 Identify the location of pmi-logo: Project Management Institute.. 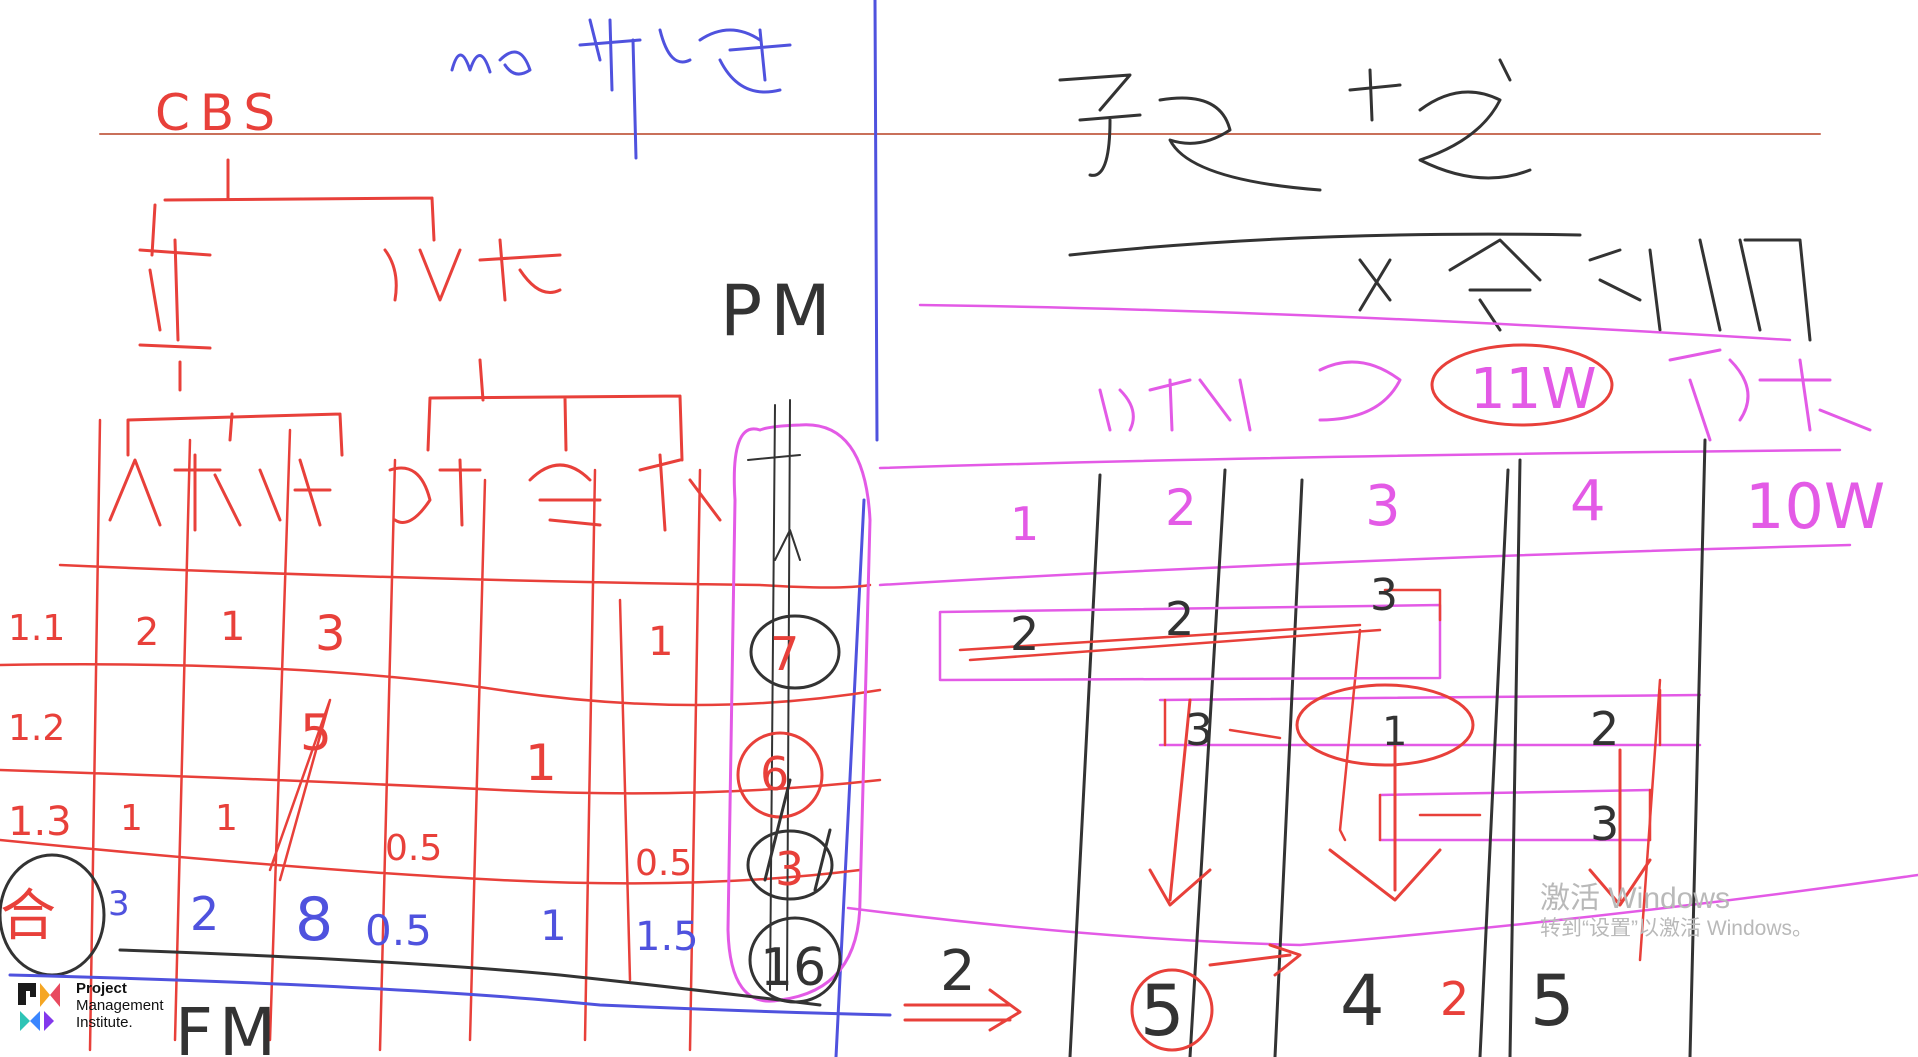
(90, 1005).